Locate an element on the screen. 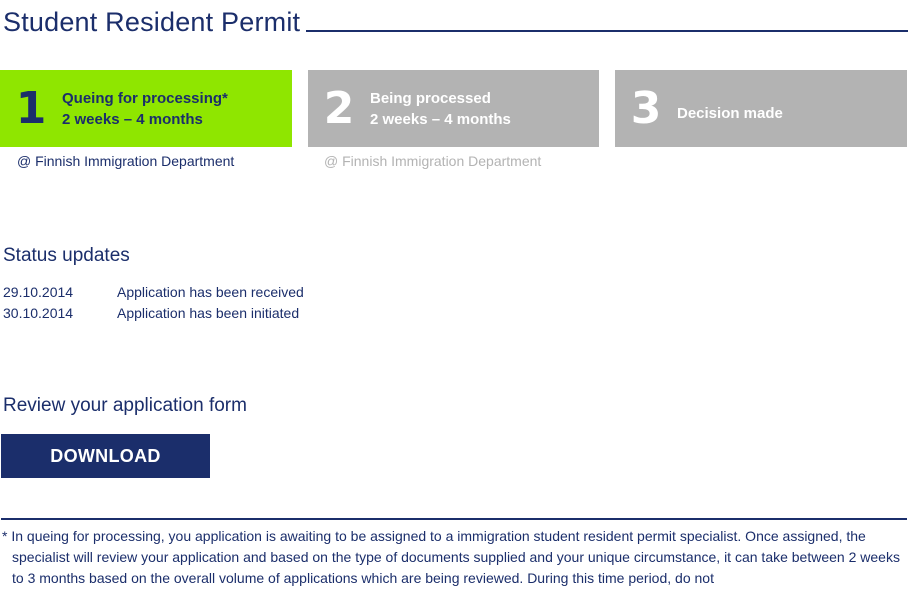  step-number: 1 is located at coordinates (31, 108).